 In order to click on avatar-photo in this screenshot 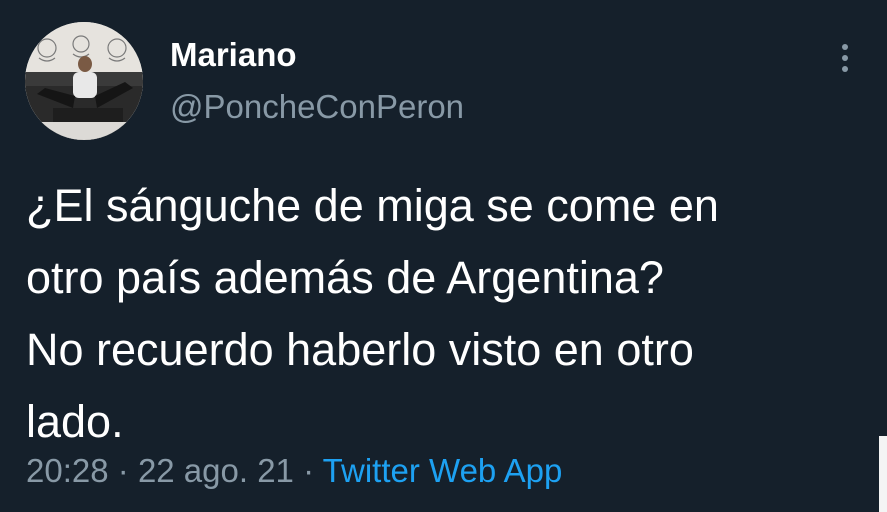, I will do `click(84, 81)`.